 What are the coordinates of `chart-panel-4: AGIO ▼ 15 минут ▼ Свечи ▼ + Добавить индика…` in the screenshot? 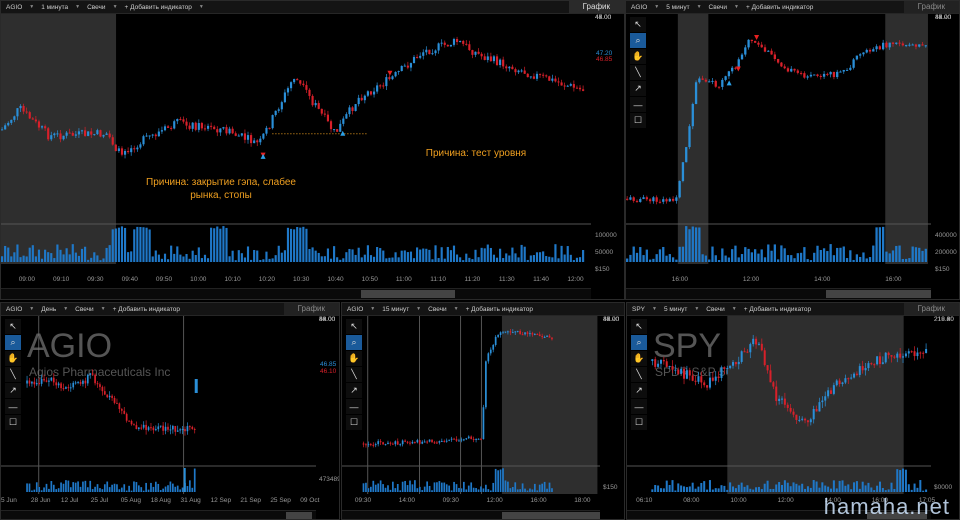 It's located at (483, 411).